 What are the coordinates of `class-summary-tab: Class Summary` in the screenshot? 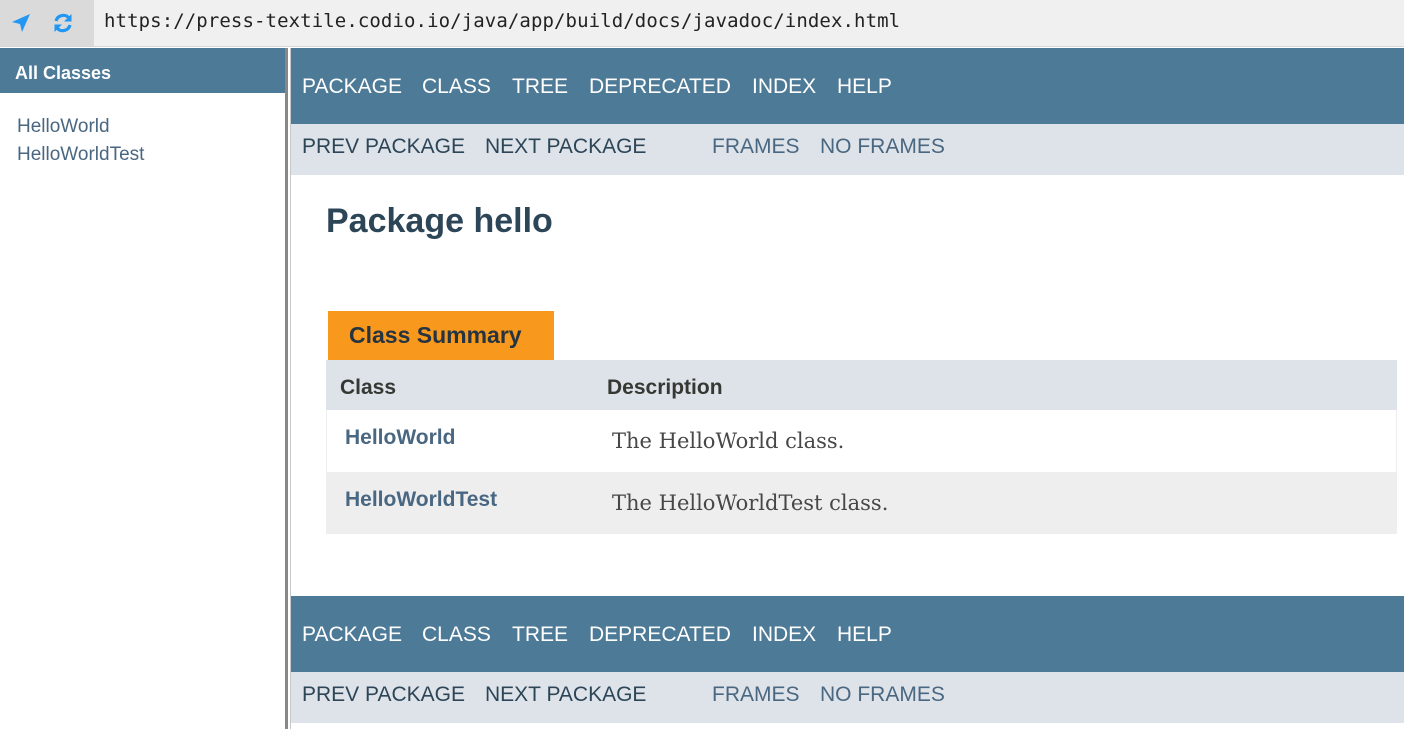 It's located at (441, 335).